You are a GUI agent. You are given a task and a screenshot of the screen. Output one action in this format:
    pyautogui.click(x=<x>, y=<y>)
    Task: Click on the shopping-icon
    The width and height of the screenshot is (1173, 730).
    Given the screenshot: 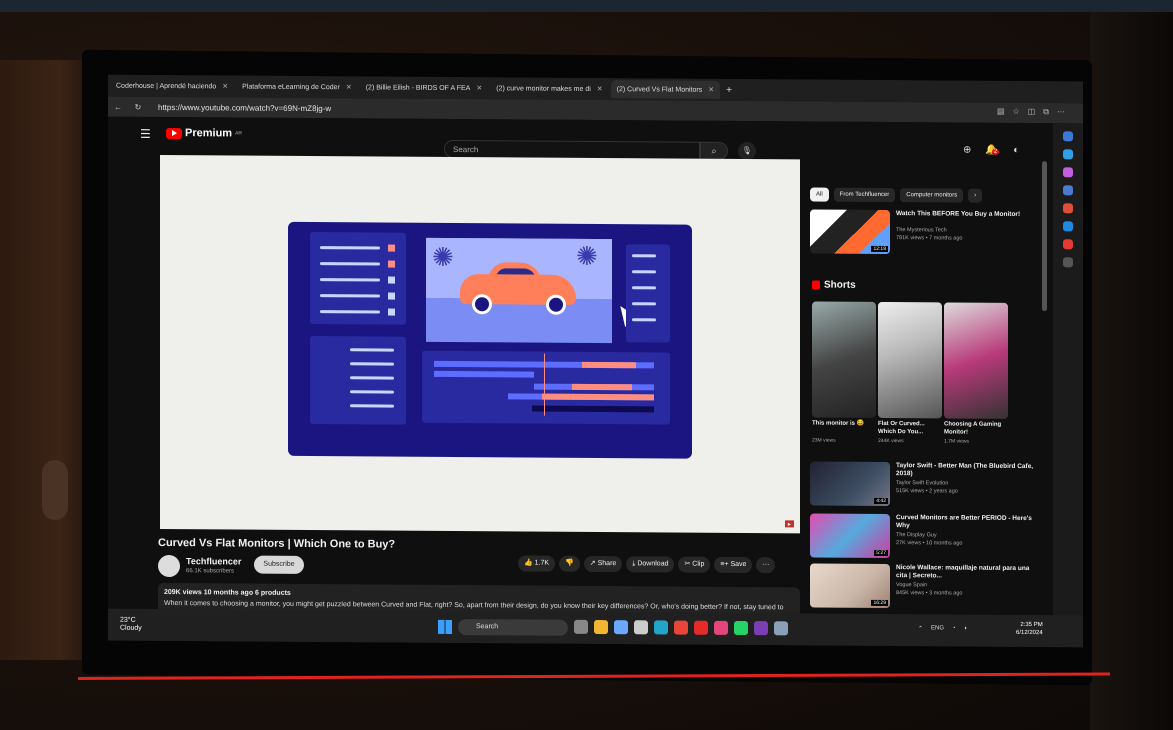 What is the action you would take?
    pyautogui.click(x=1068, y=154)
    